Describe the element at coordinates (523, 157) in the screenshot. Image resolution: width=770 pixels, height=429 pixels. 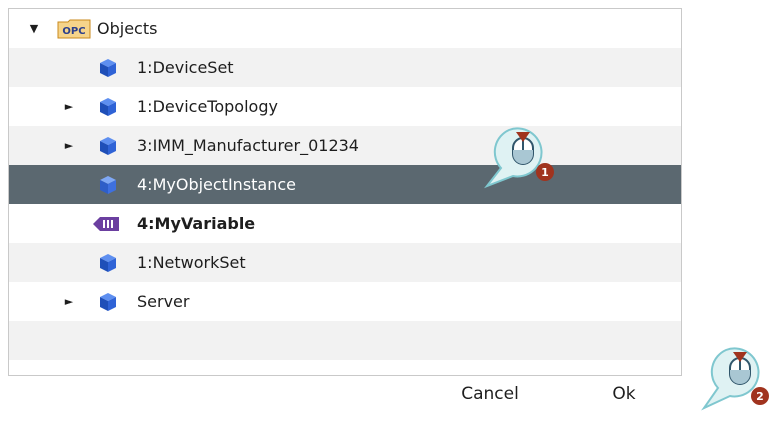
I see `click-callout-1: 1` at that location.